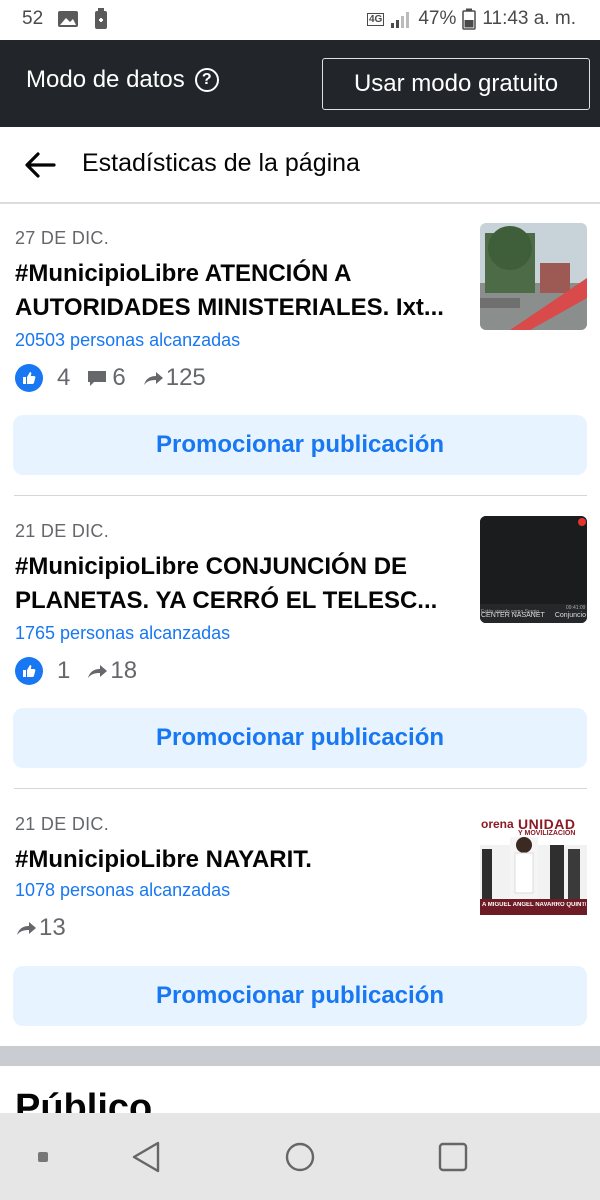 This screenshot has height=1200, width=600. What do you see at coordinates (185, 377) in the screenshot?
I see `share-count: 125` at bounding box center [185, 377].